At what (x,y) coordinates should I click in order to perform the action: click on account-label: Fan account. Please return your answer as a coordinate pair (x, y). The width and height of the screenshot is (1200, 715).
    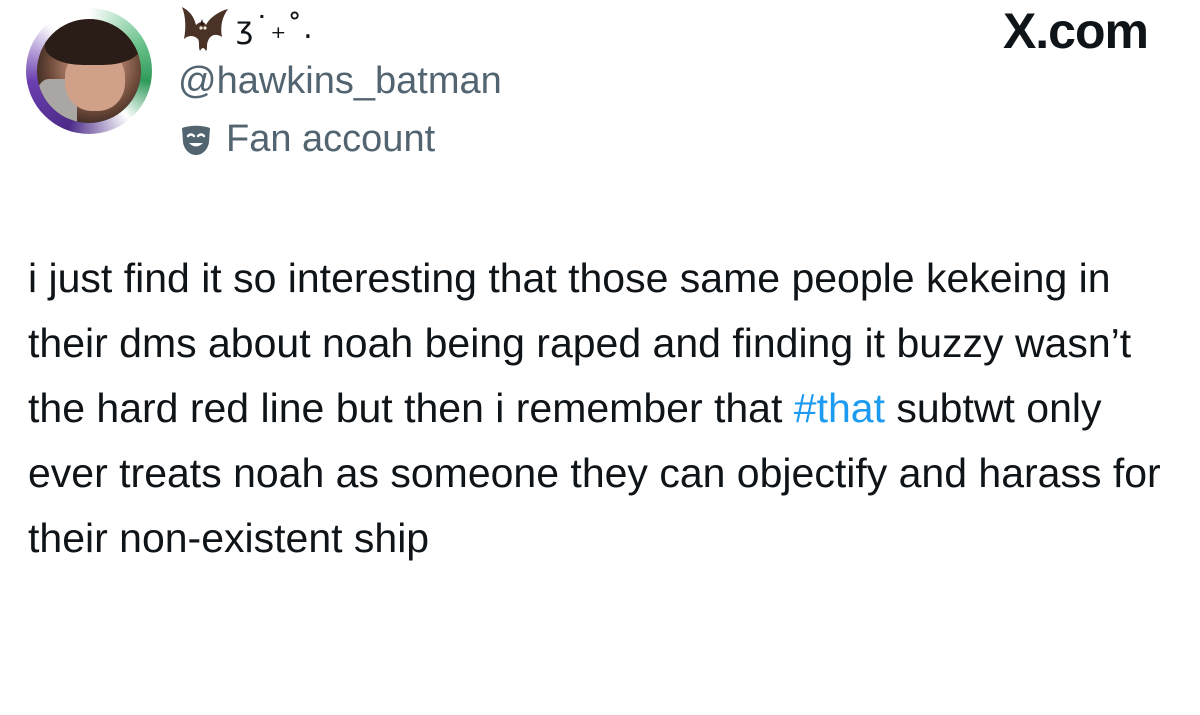
    Looking at the image, I should click on (306, 139).